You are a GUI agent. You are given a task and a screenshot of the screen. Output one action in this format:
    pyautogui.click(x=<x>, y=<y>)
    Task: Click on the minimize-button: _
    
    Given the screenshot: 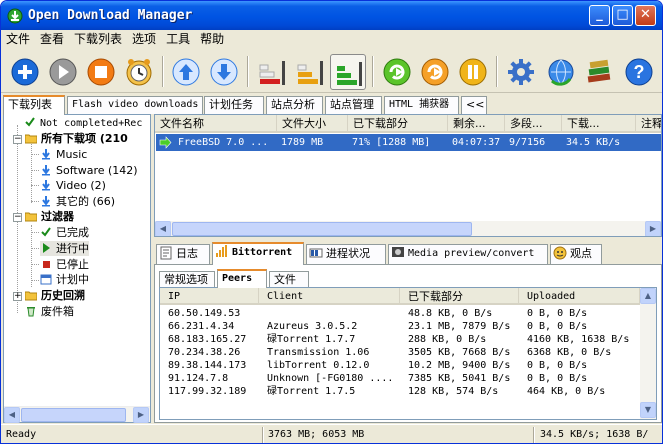 What is the action you would take?
    pyautogui.click(x=599, y=15)
    